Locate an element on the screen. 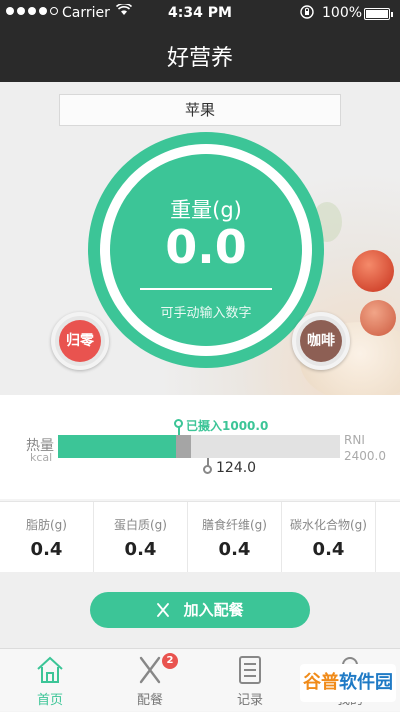 This screenshot has width=400, height=712. weight-display: 重量(g) 0.0 可手动输入数字 is located at coordinates (206, 250).